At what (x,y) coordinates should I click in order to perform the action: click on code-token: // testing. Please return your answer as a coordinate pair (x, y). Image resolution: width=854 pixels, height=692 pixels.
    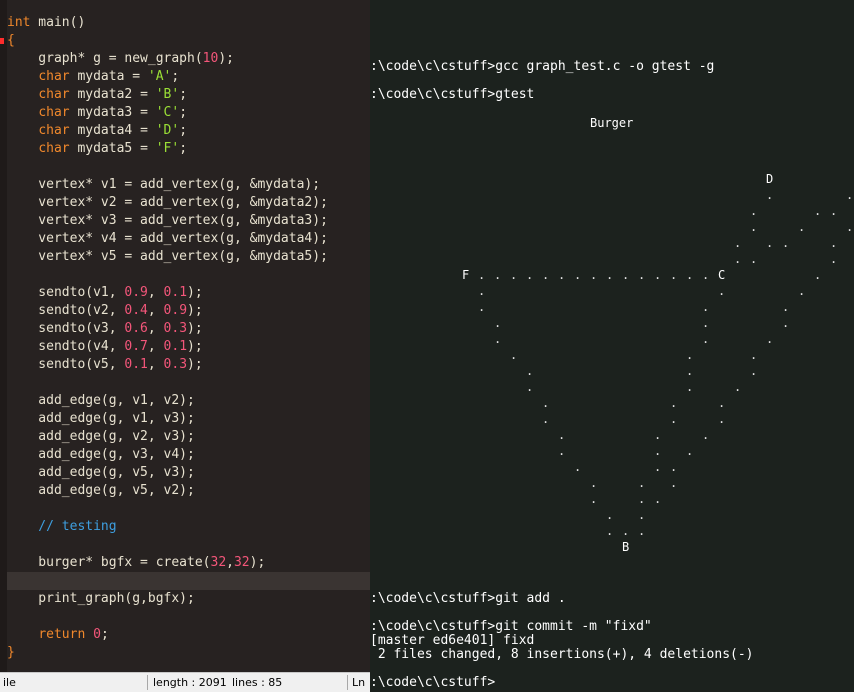
    Looking at the image, I should click on (62, 526).